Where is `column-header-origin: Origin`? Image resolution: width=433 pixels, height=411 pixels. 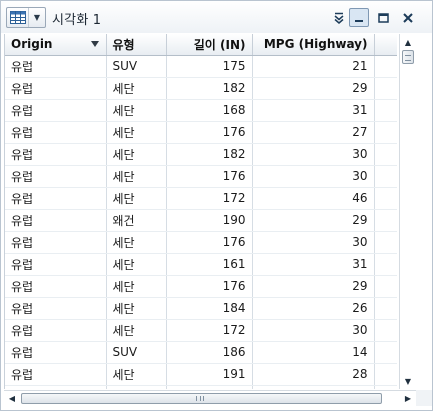 column-header-origin: Origin is located at coordinates (56, 45).